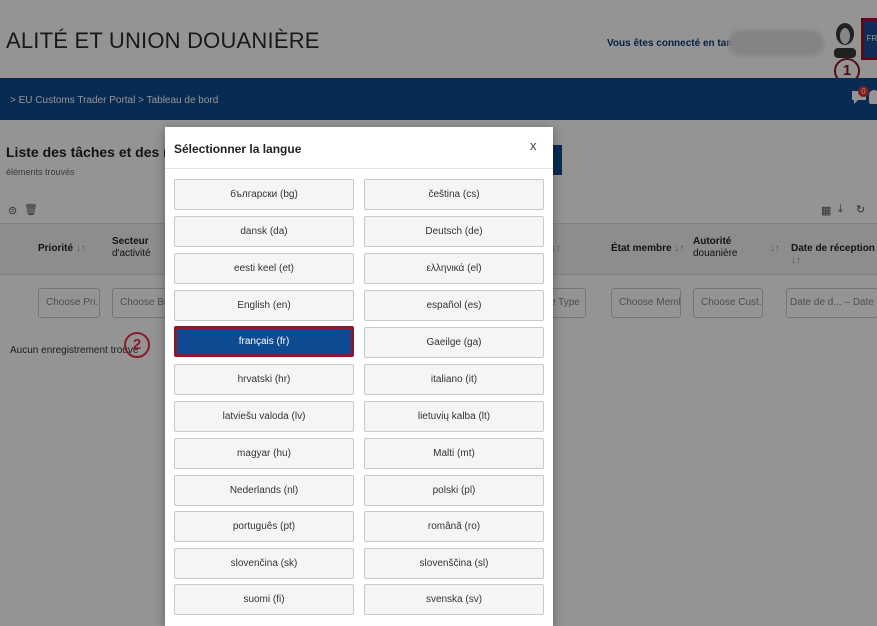 The height and width of the screenshot is (626, 877). I want to click on language-option-fr-selected: français (fr), so click(264, 341).